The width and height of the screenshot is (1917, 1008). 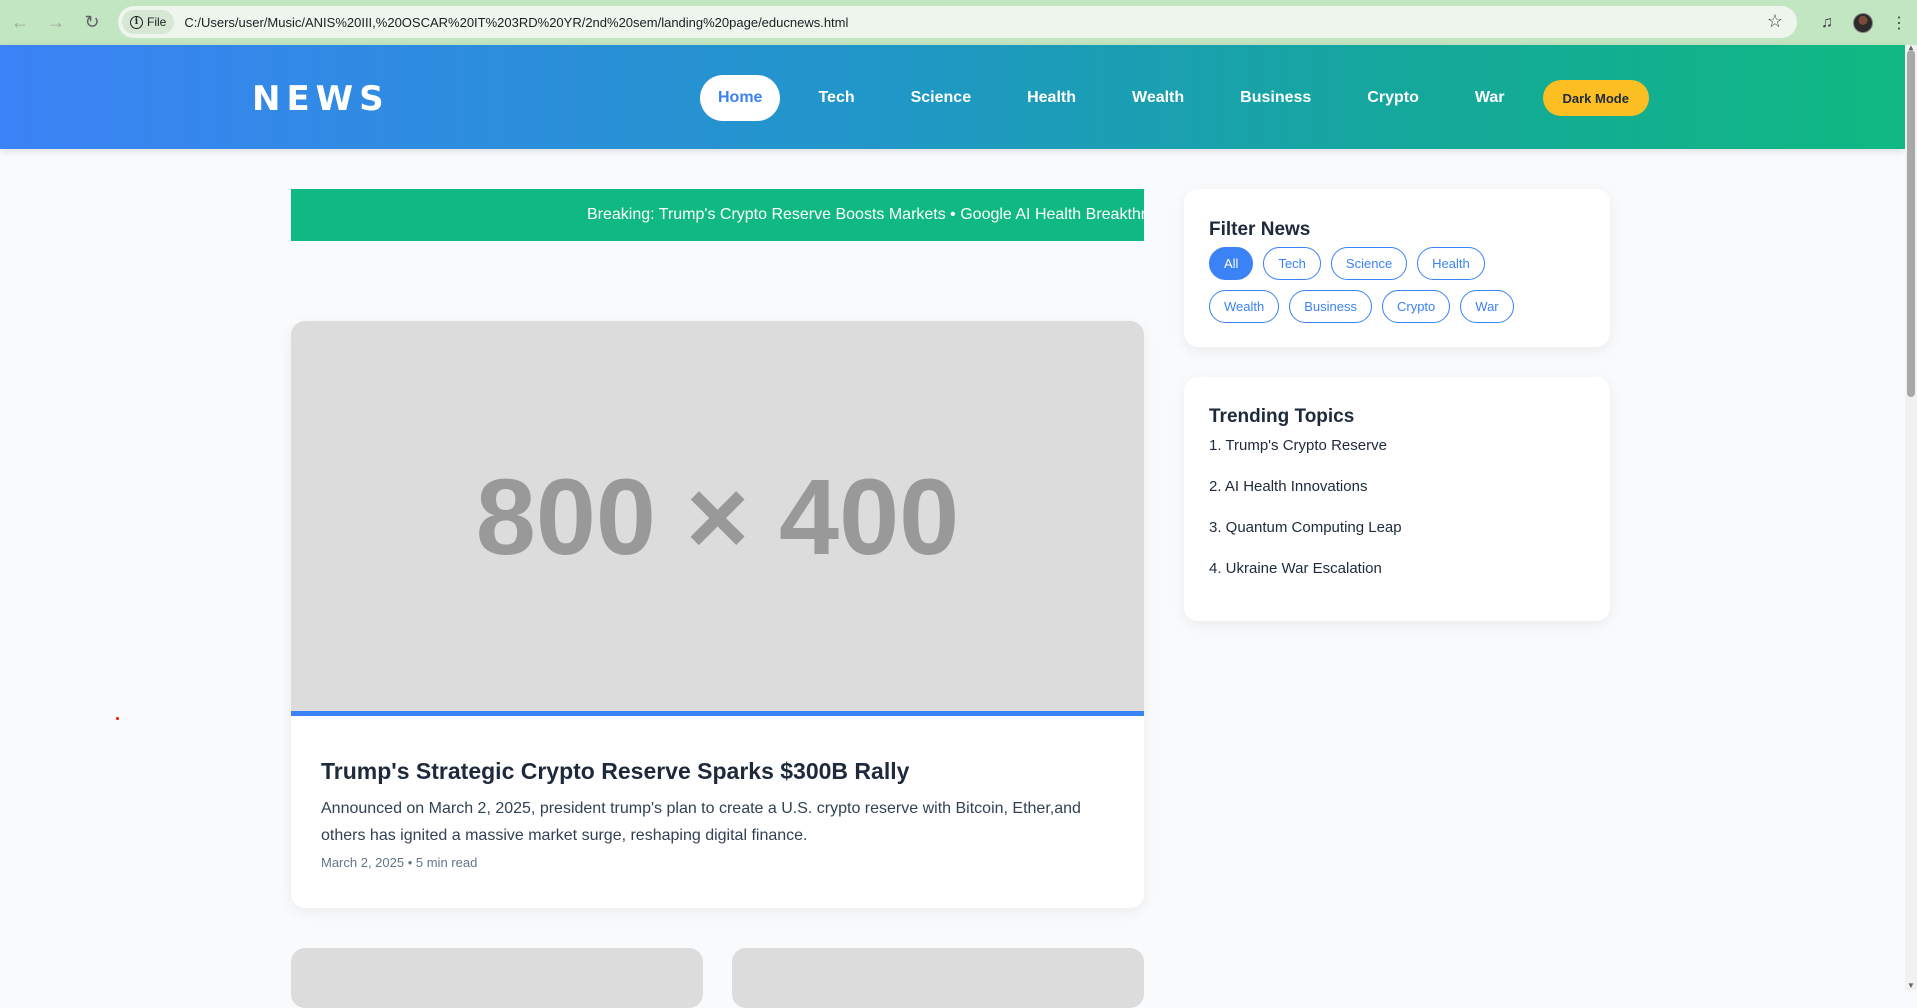 What do you see at coordinates (740, 98) in the screenshot?
I see `nav-home: Home` at bounding box center [740, 98].